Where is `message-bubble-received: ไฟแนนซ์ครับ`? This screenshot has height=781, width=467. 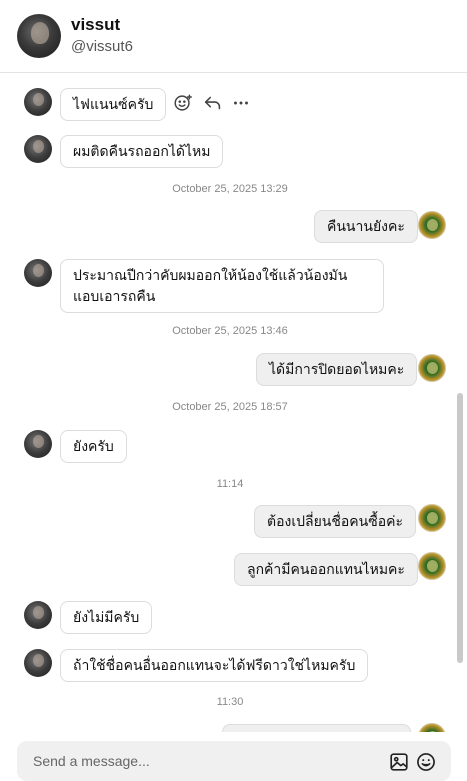
message-bubble-received: ไฟแนนซ์ครับ is located at coordinates (113, 104).